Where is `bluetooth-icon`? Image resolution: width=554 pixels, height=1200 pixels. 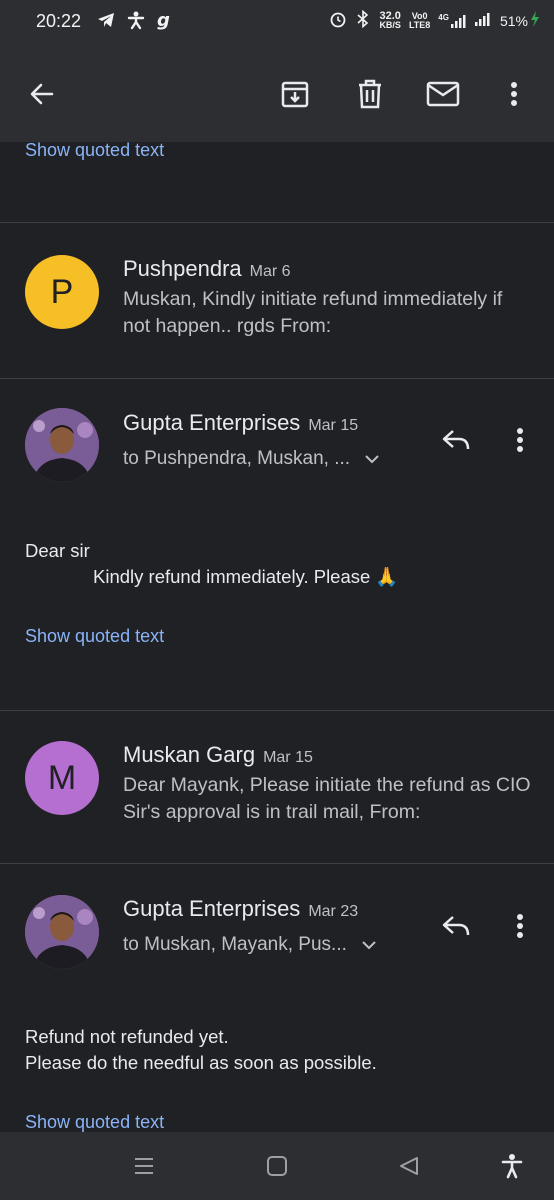 bluetooth-icon is located at coordinates (363, 20).